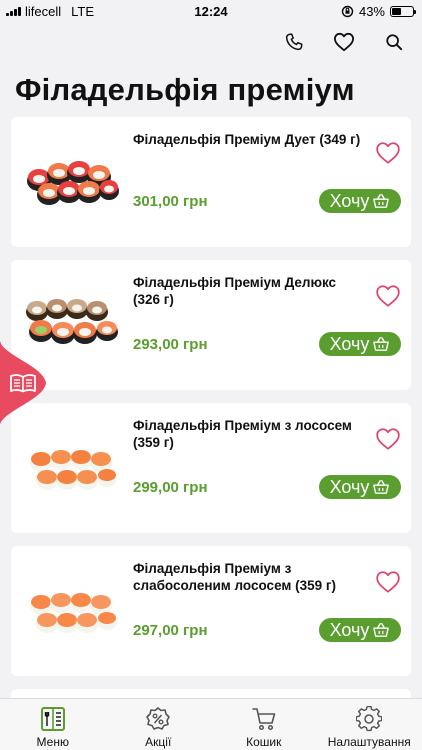 This screenshot has height=750, width=422. What do you see at coordinates (83, 11) in the screenshot?
I see `network-label: LTE` at bounding box center [83, 11].